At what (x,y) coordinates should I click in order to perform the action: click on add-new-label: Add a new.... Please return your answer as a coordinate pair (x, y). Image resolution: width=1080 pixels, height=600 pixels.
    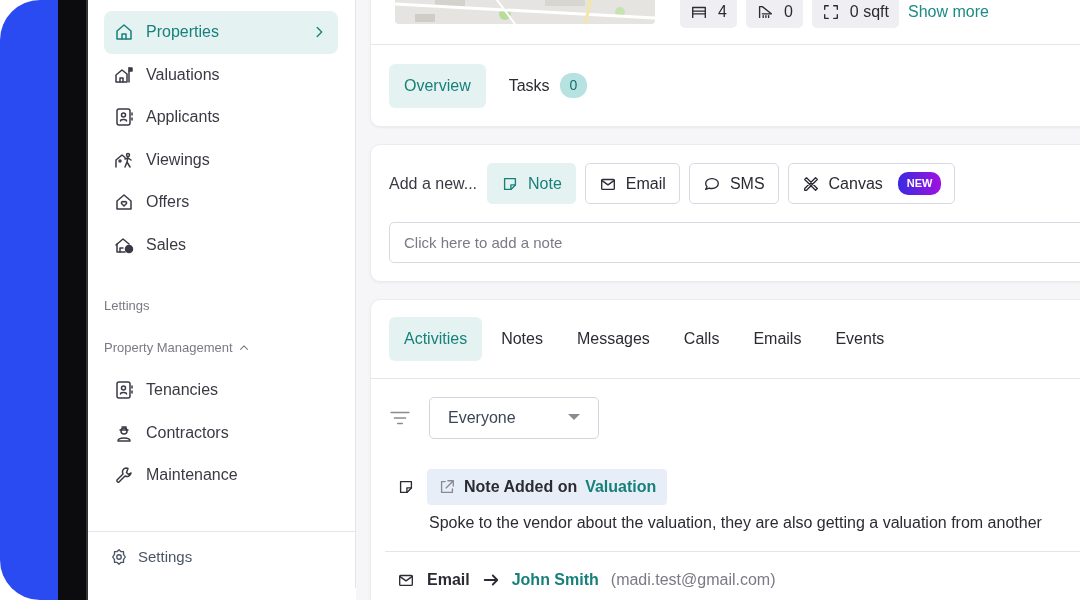
    Looking at the image, I should click on (433, 183).